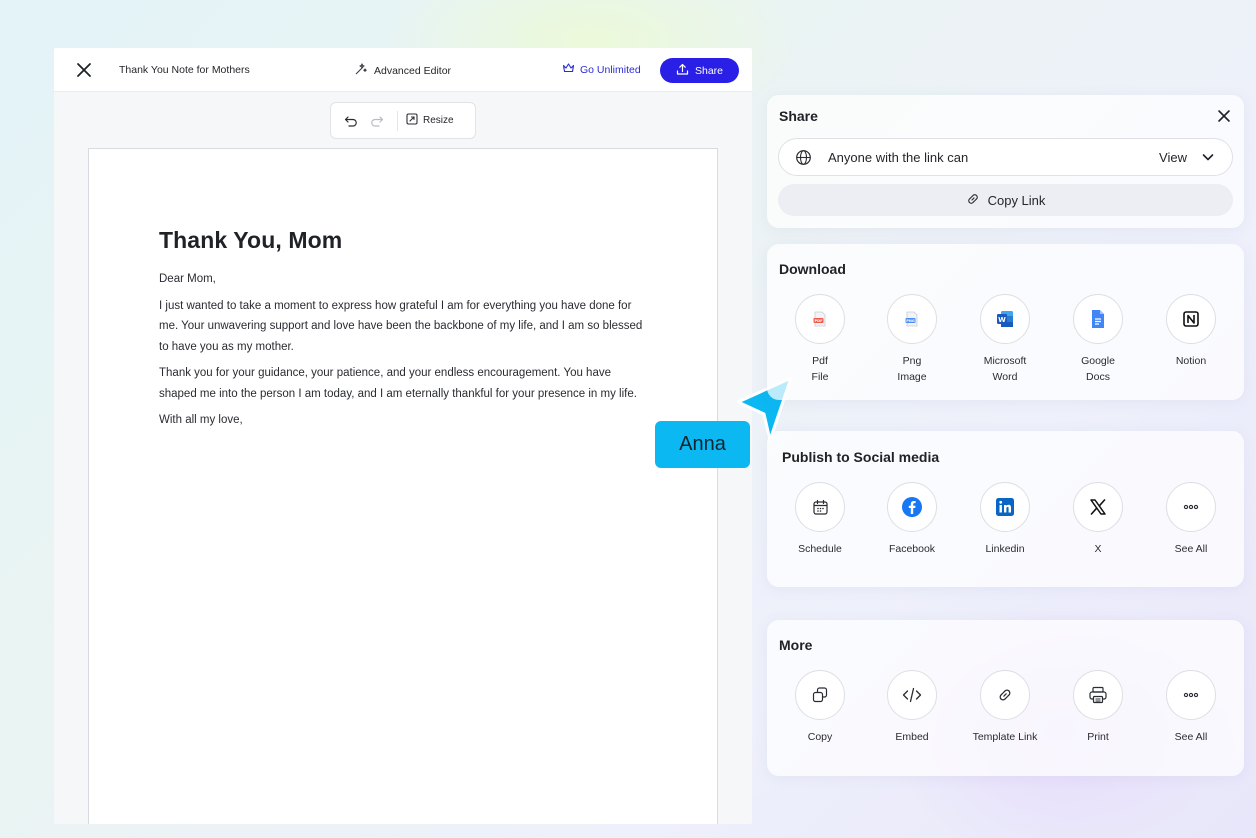 This screenshot has height=838, width=1256. I want to click on x-button: X, so click(1098, 519).